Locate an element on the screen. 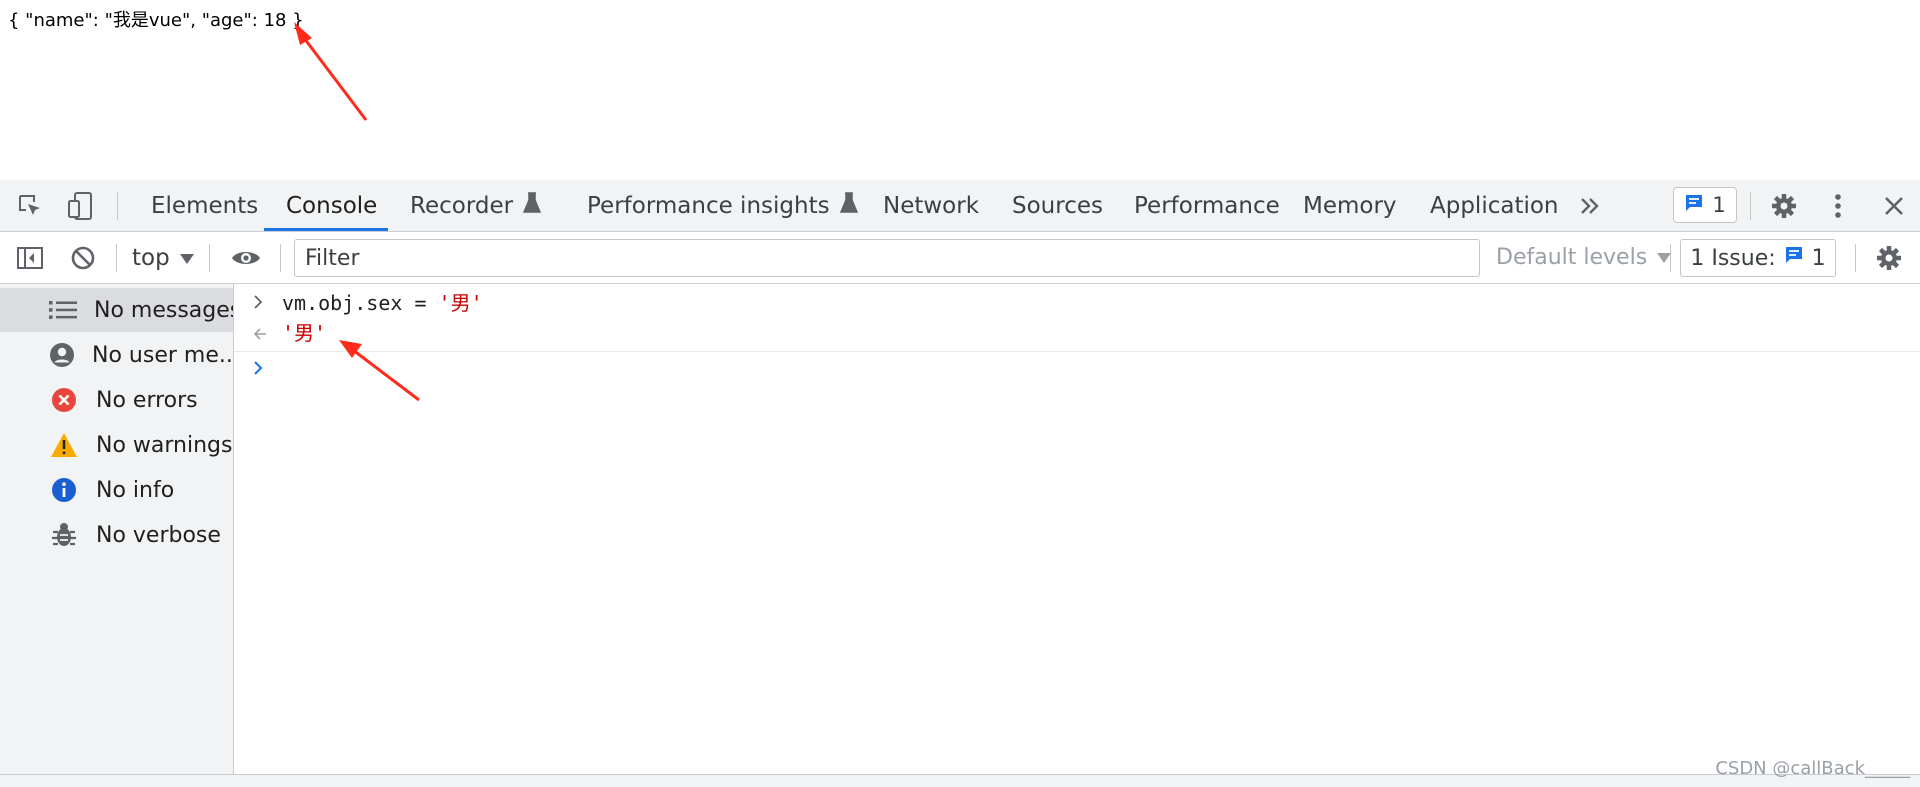  tab-performance-insights: Performance insights is located at coordinates (722, 206).